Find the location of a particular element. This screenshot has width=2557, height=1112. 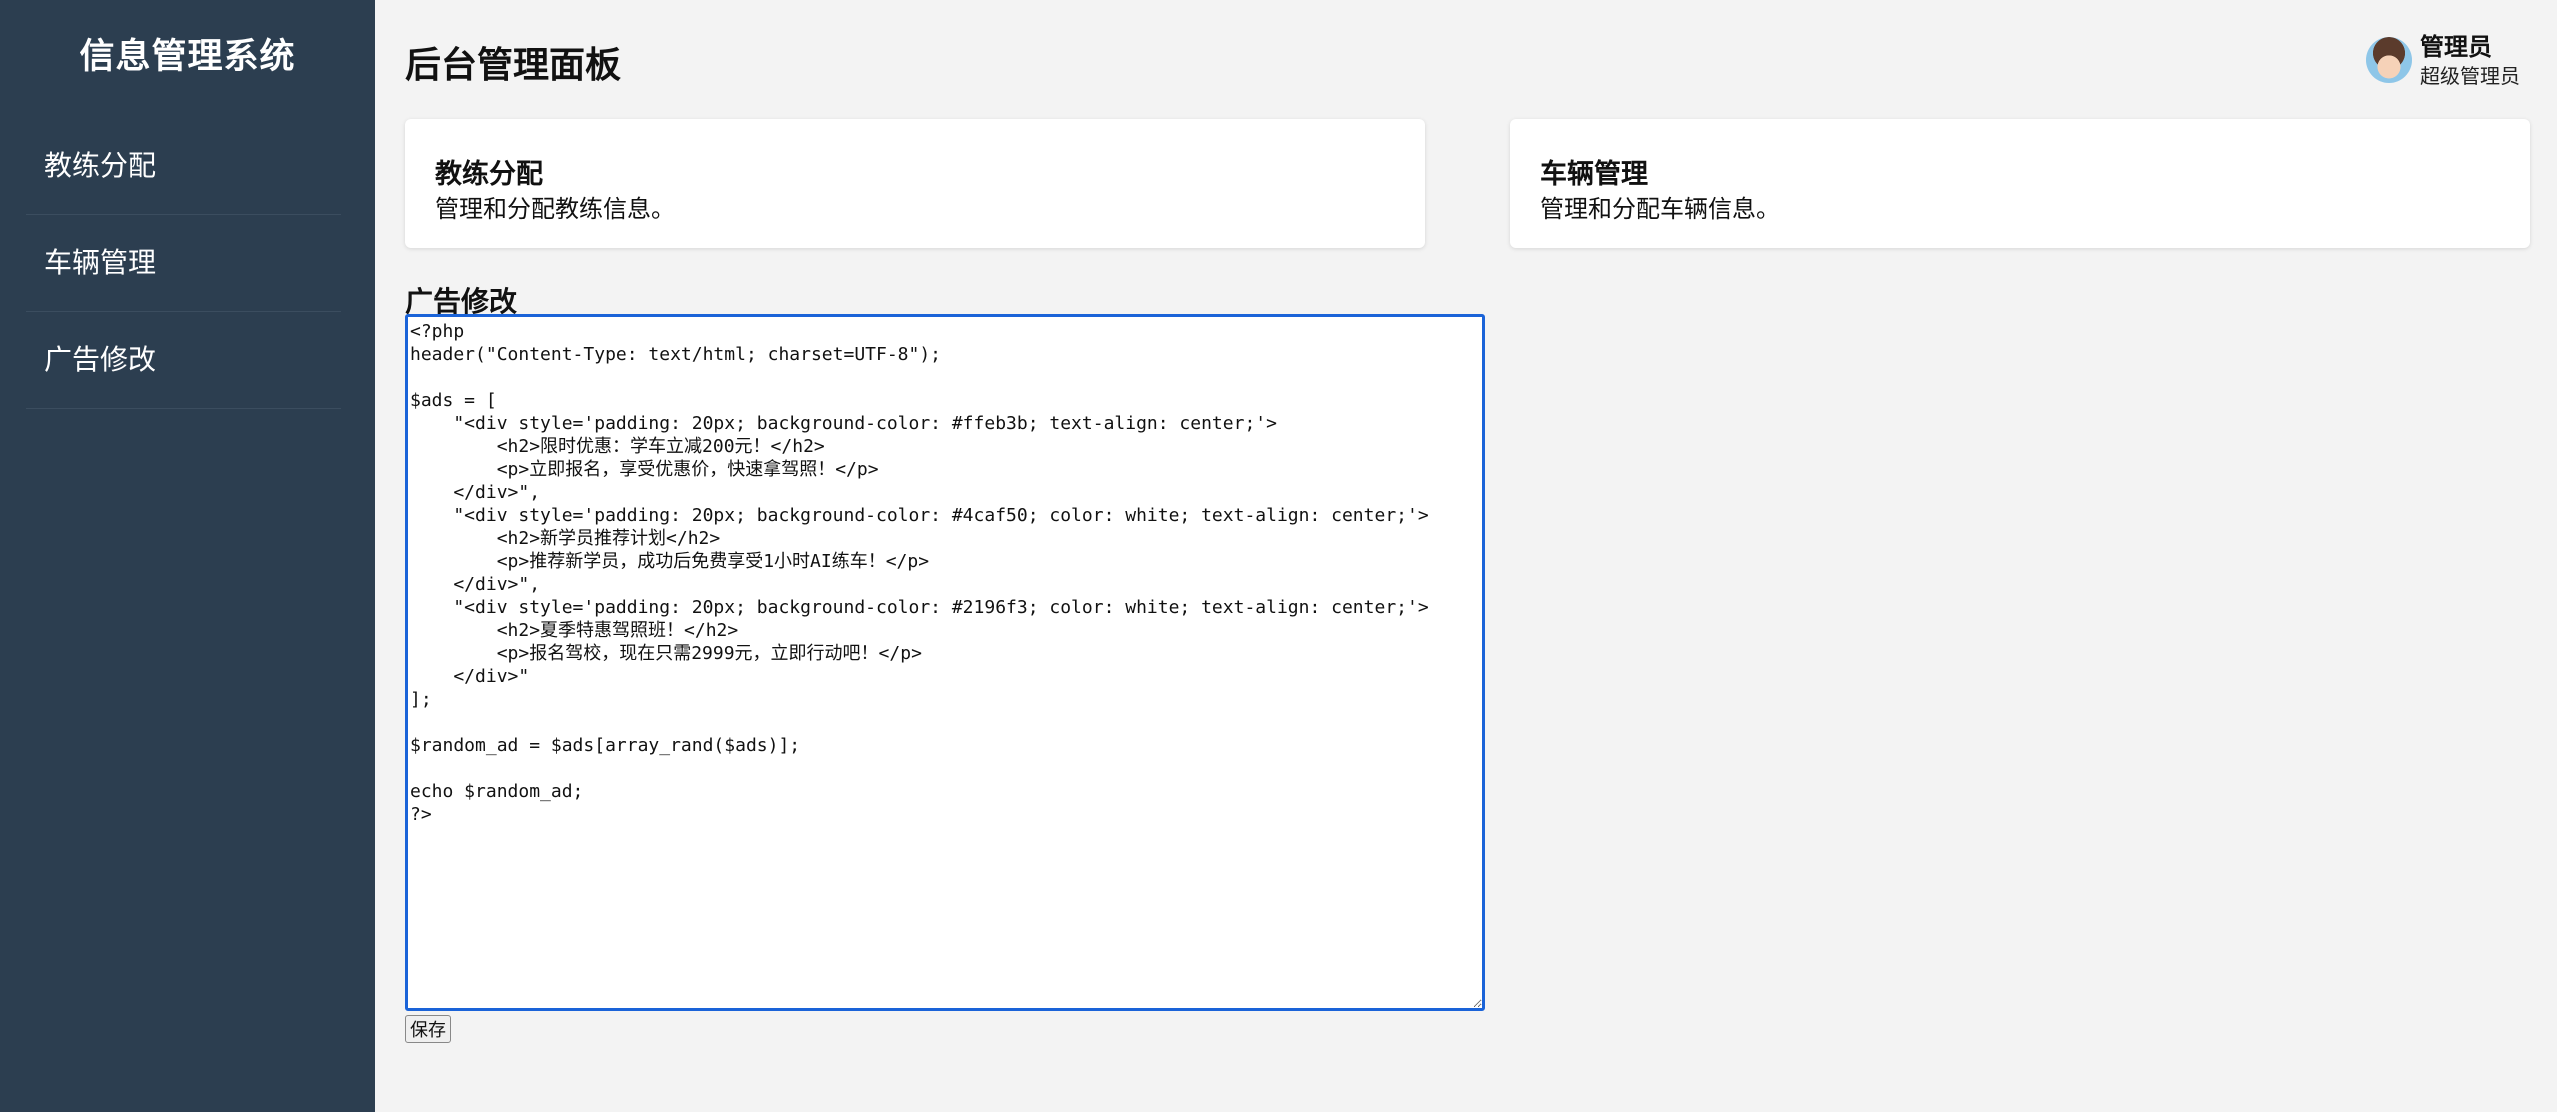

sidebar-item-ad-edit: 广告修改 is located at coordinates (183, 360).